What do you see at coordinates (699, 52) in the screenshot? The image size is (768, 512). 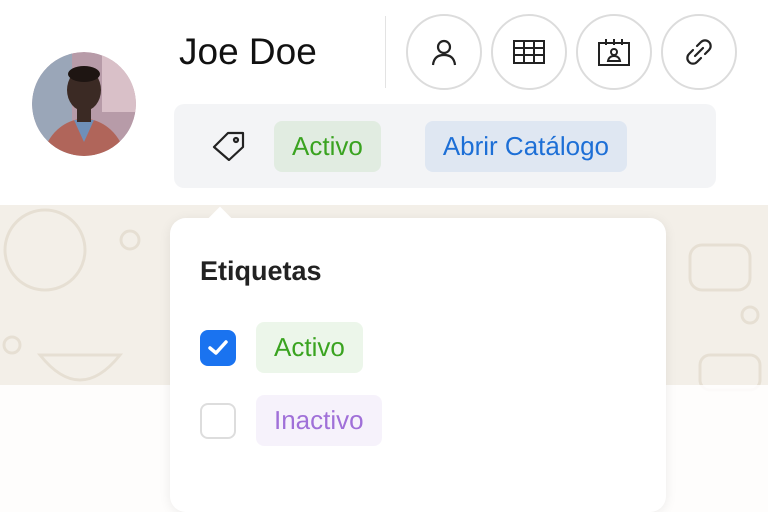 I see `link-icon` at bounding box center [699, 52].